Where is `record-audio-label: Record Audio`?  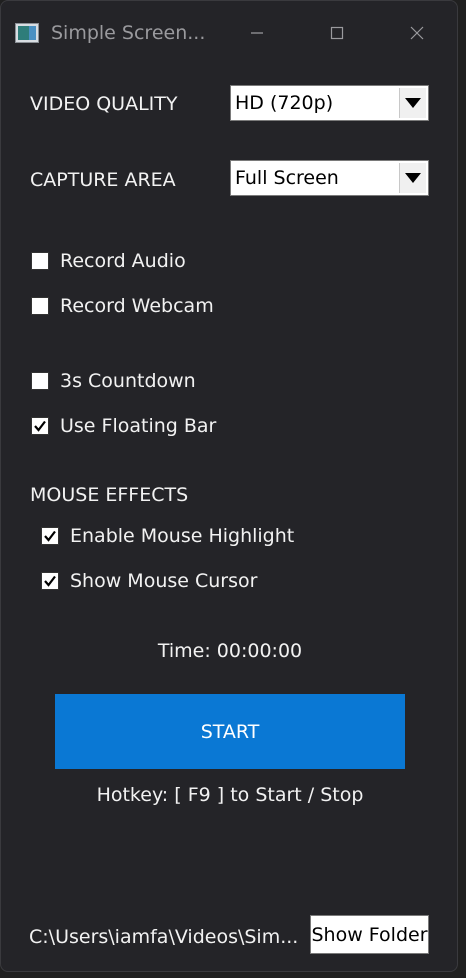 record-audio-label: Record Audio is located at coordinates (123, 261).